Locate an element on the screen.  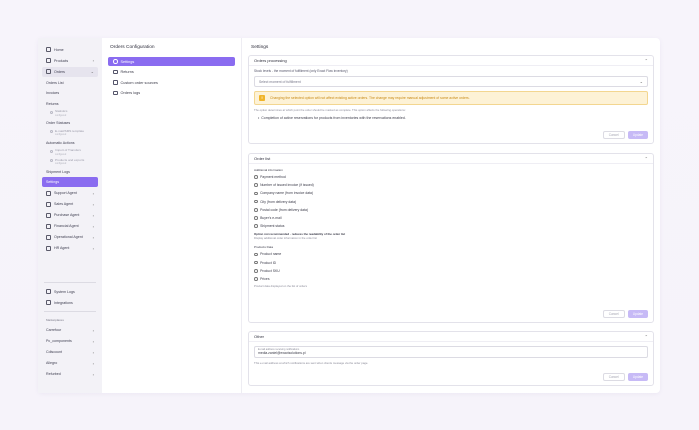
option-product-id: Product ID is located at coordinates (451, 263).